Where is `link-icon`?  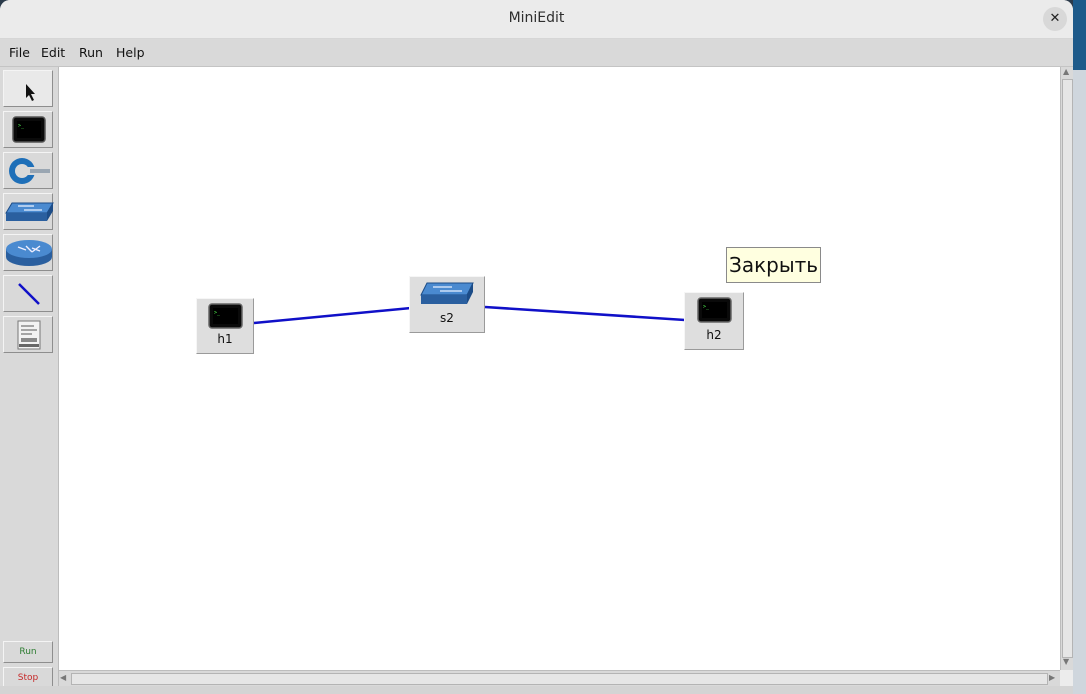
link-icon is located at coordinates (29, 294).